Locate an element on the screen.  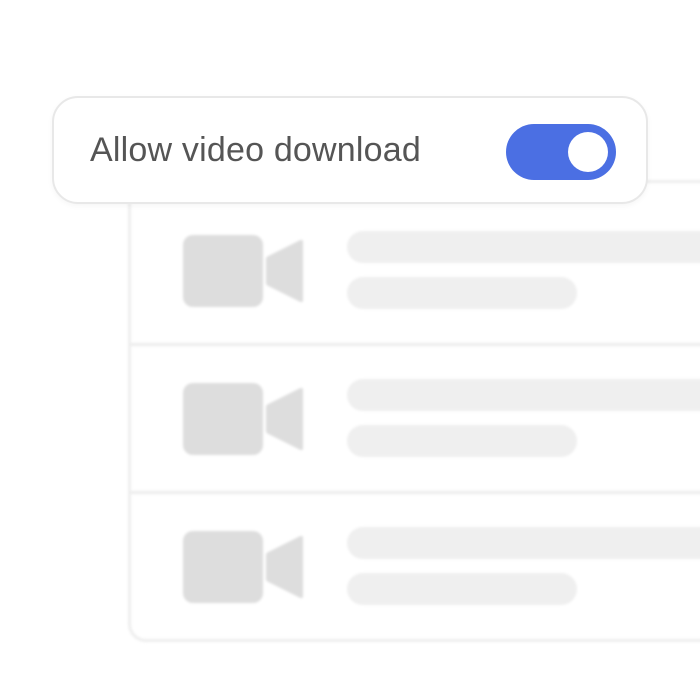
allow-download-toggle is located at coordinates (561, 152).